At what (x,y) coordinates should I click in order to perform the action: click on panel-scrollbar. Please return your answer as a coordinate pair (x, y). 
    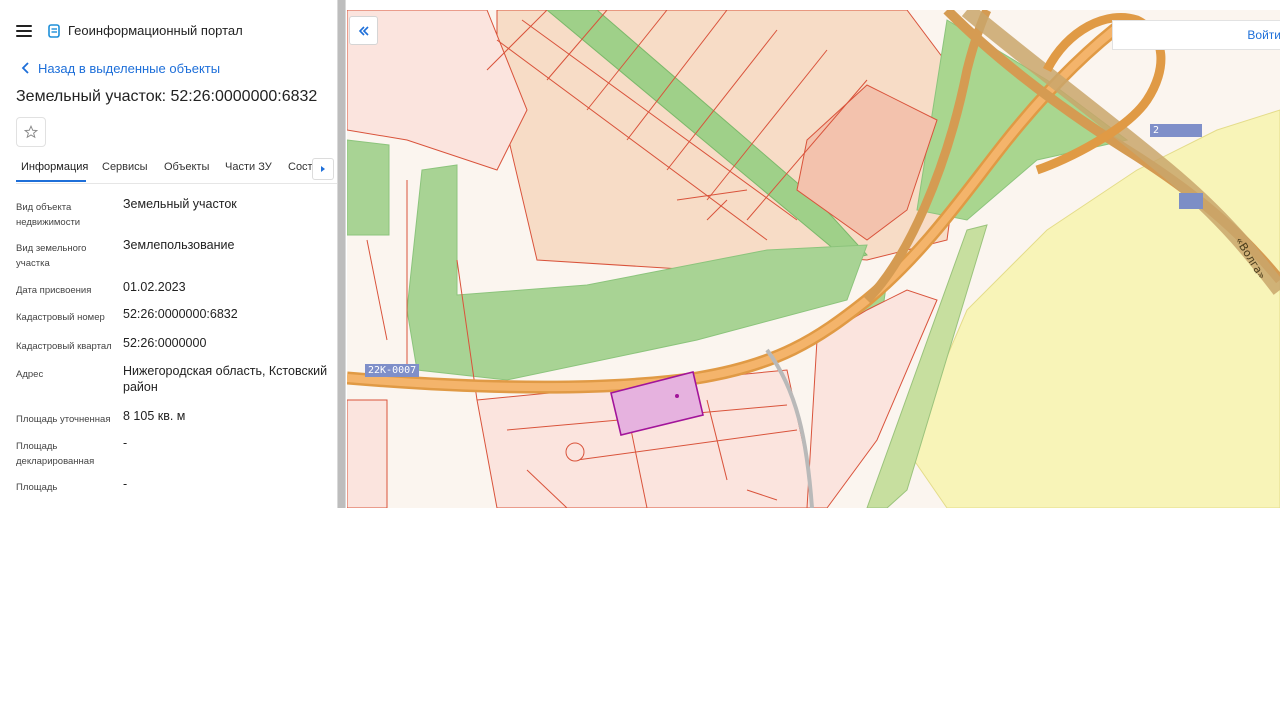
    Looking at the image, I should click on (341, 254).